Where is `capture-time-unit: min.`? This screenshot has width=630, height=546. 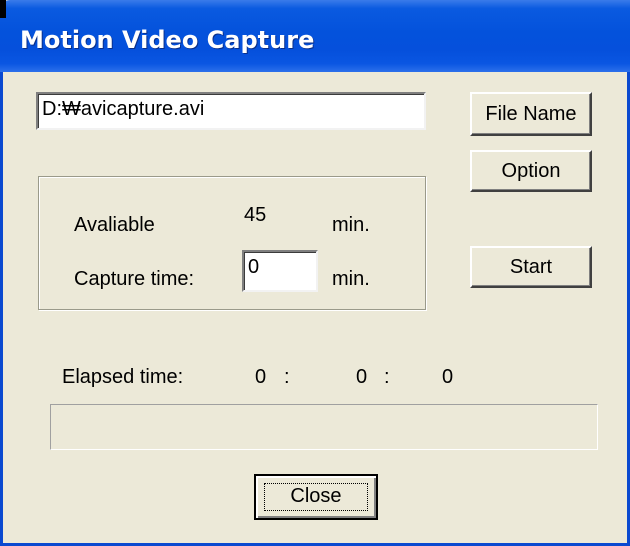
capture-time-unit: min. is located at coordinates (351, 279).